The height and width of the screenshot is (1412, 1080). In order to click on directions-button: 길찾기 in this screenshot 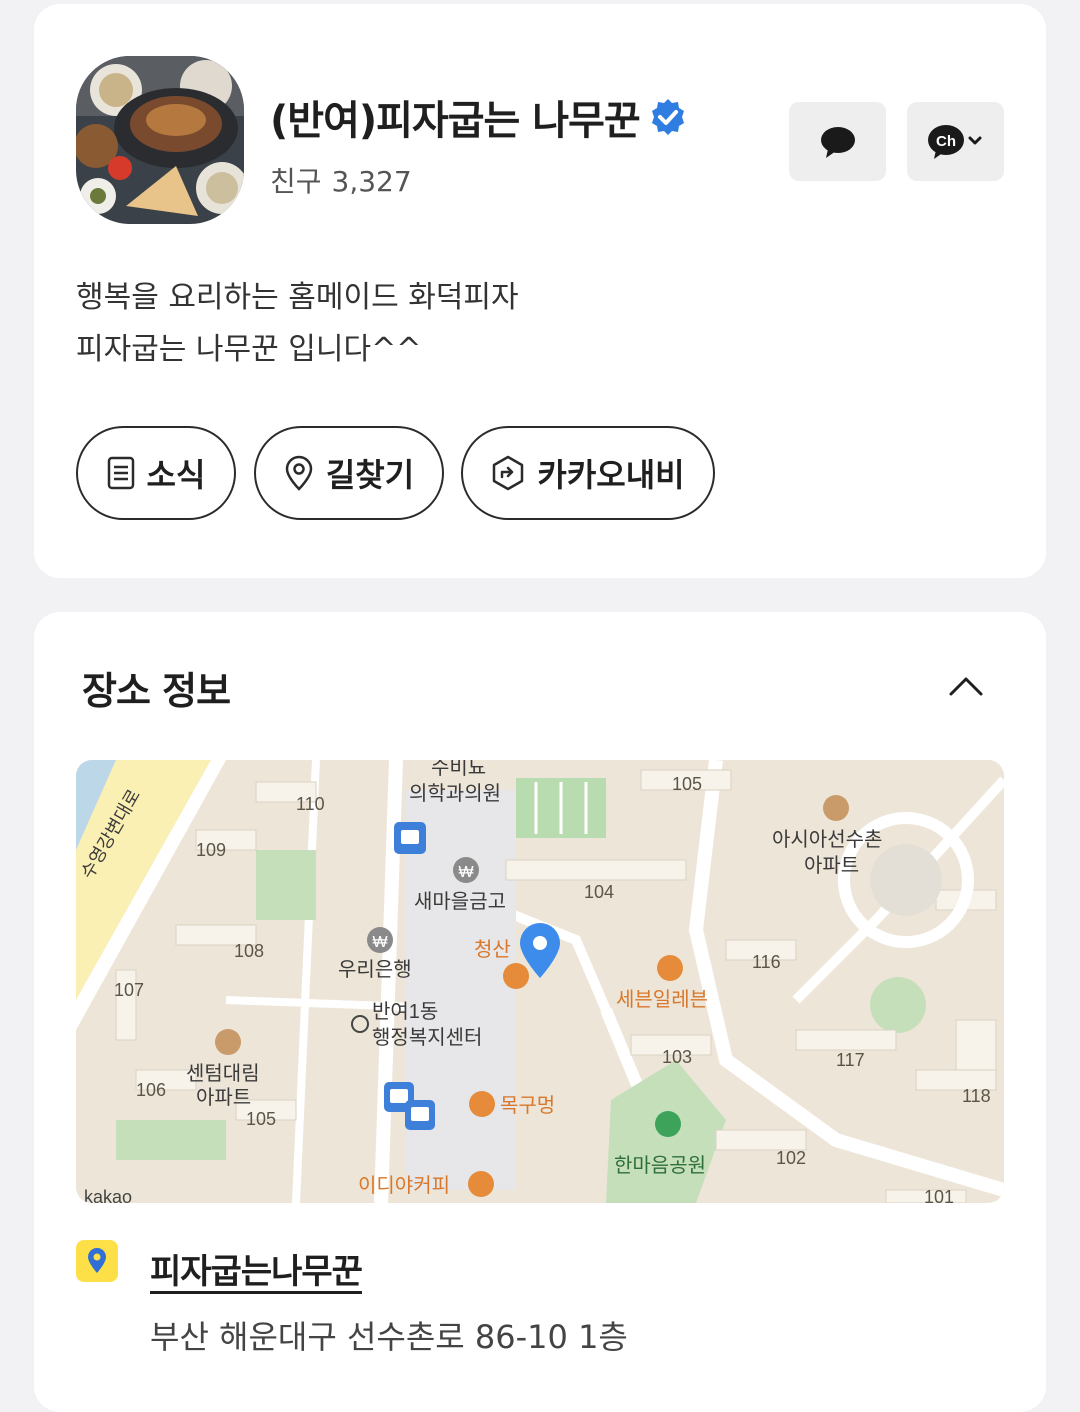, I will do `click(349, 473)`.